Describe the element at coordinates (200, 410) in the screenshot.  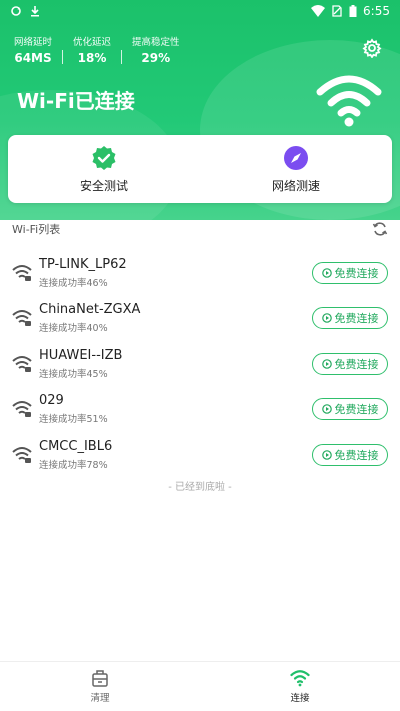
I see `list-item: 029 连接成功率51% 免费连接` at that location.